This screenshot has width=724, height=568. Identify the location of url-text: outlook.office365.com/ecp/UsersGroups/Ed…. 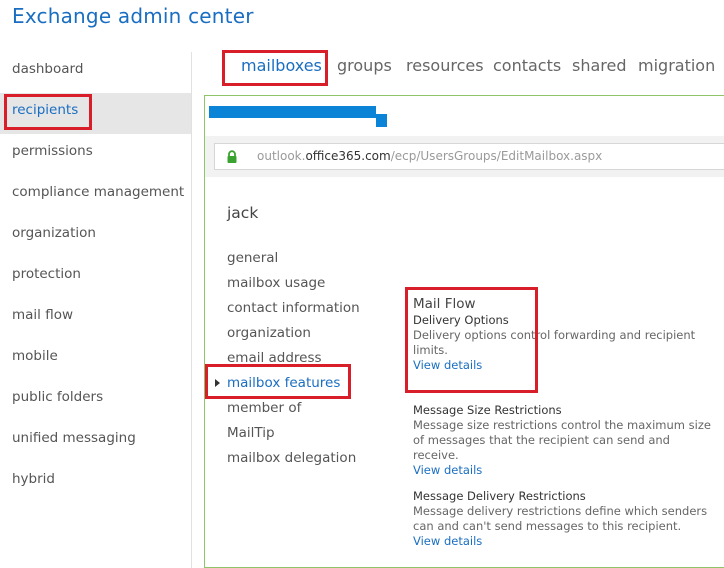
(429, 156).